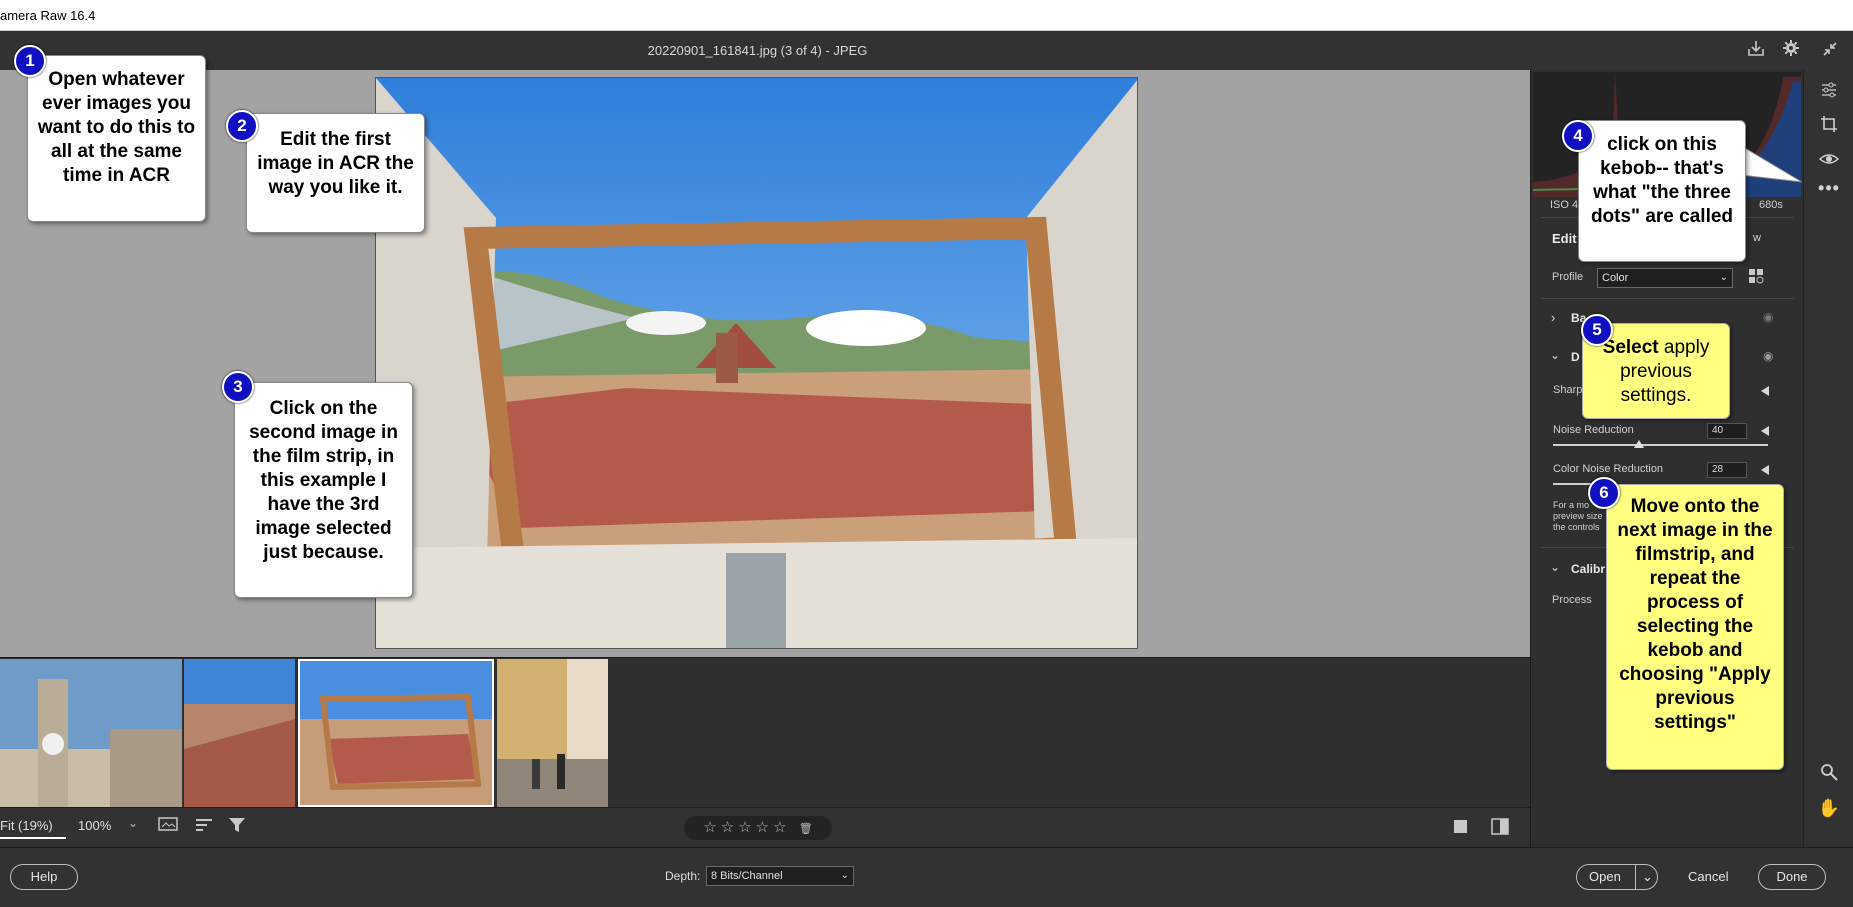 This screenshot has width=1853, height=907. I want to click on save-icon, so click(1756, 51).